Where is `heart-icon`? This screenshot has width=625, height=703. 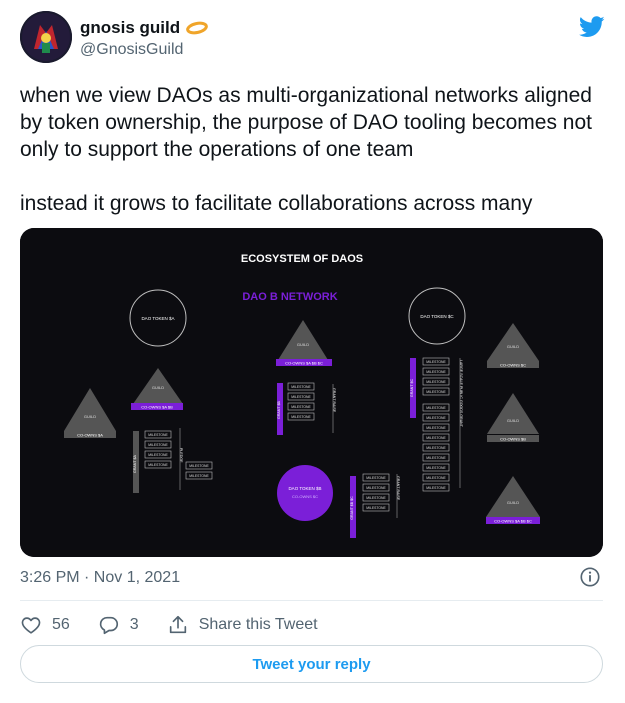
heart-icon is located at coordinates (31, 625).